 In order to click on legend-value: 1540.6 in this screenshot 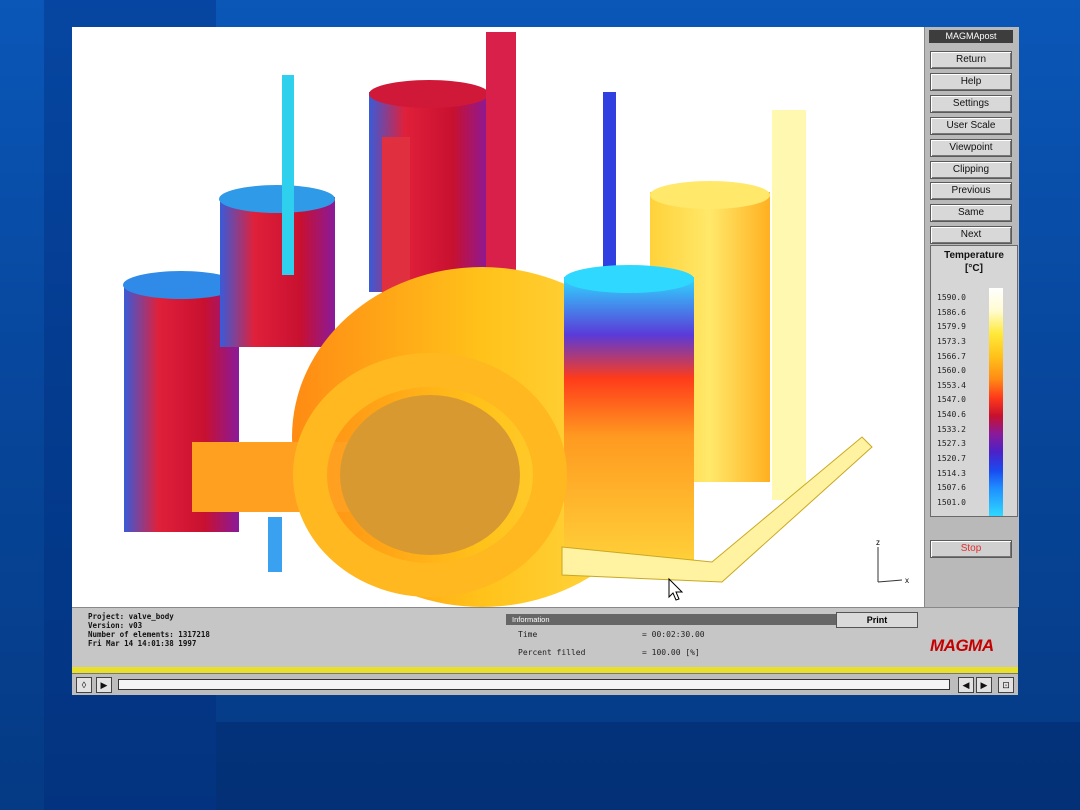, I will do `click(951, 415)`.